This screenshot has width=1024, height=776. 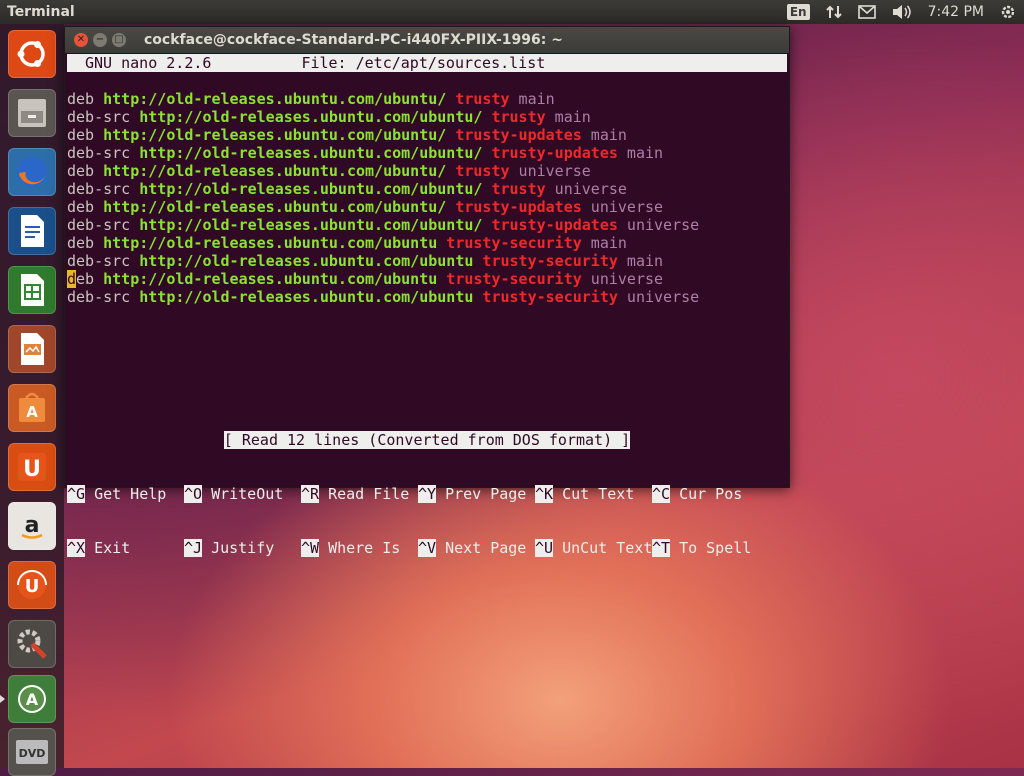 I want to click on shortcut-key: ^U, so click(x=544, y=548).